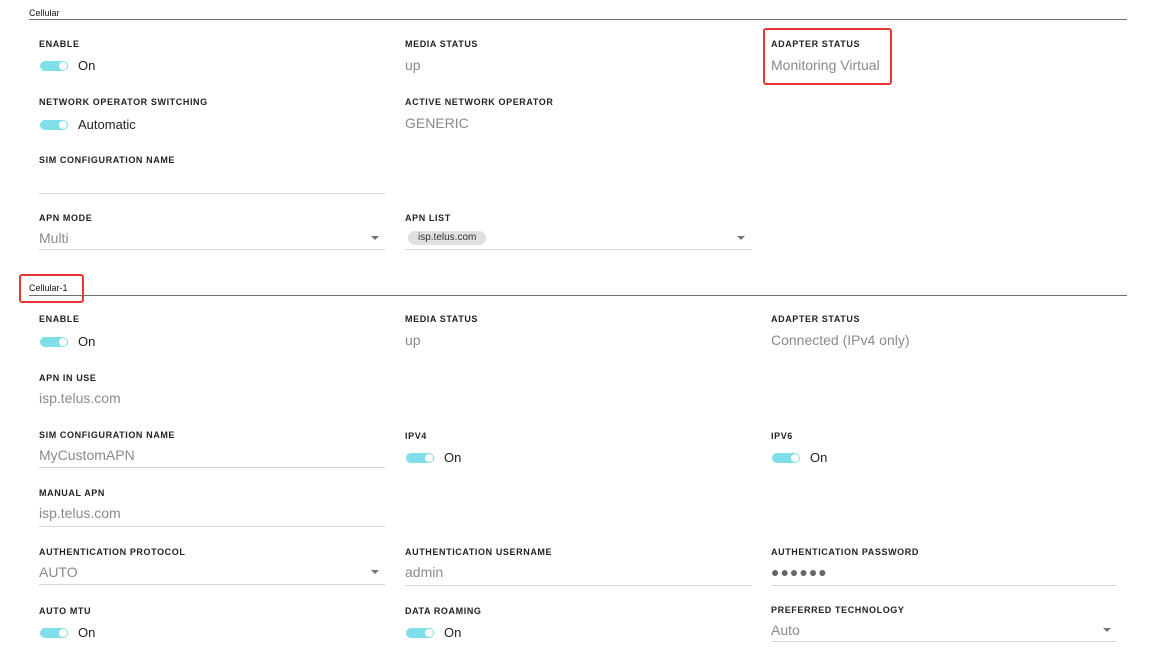  Describe the element at coordinates (48, 288) in the screenshot. I see `section-title-cellular-1: Cellular-1` at that location.